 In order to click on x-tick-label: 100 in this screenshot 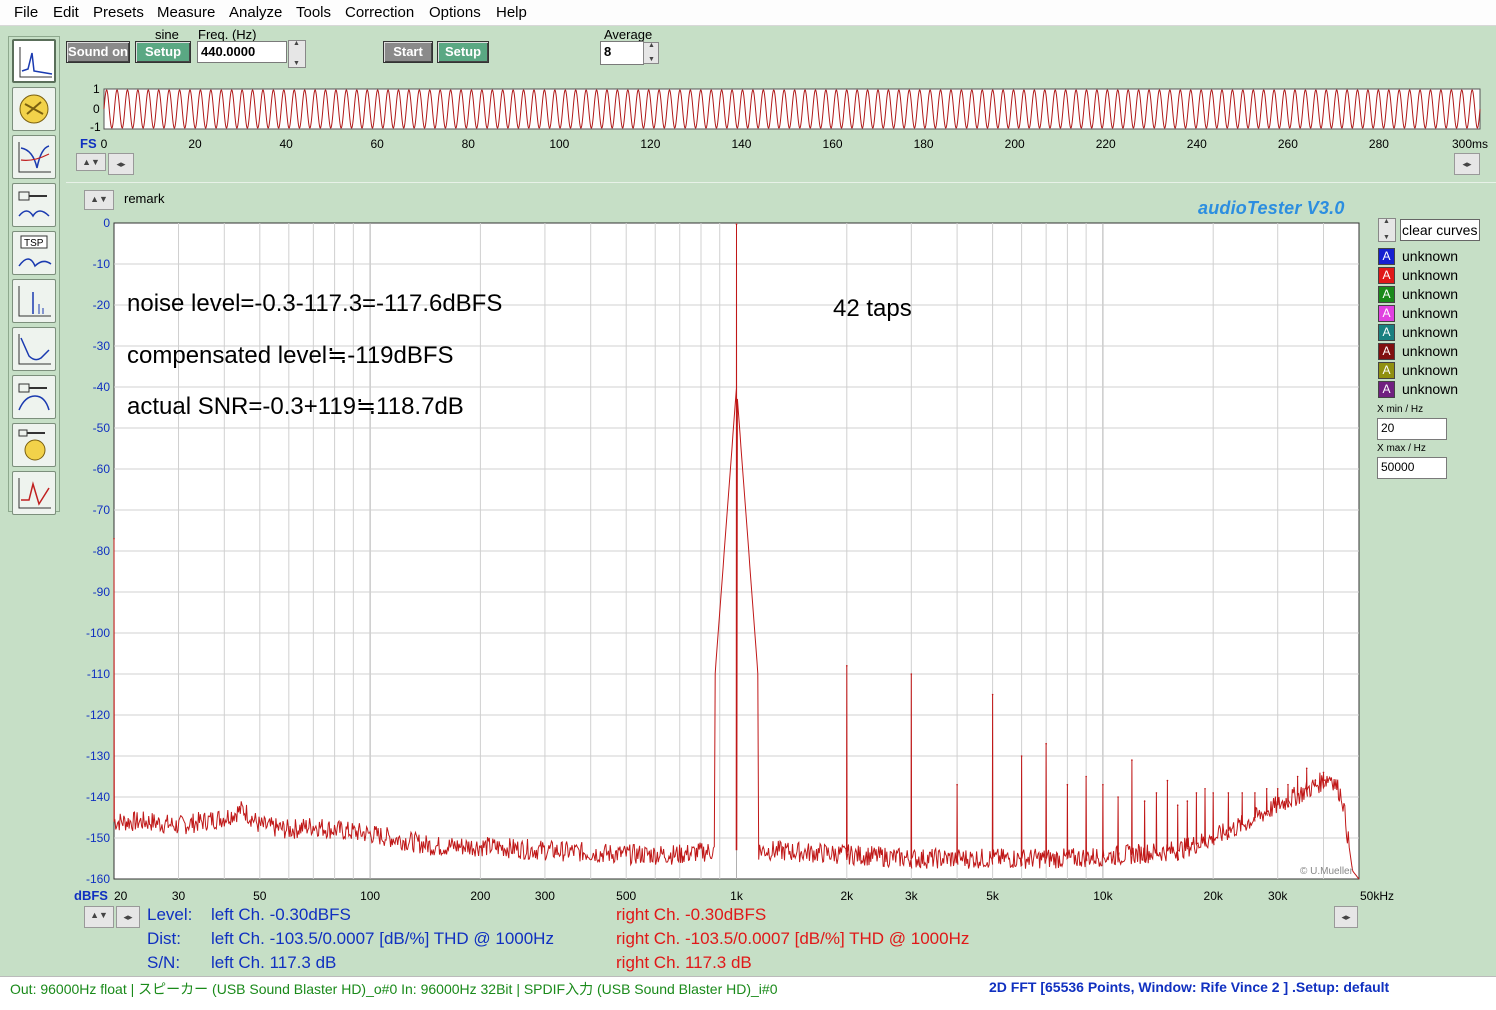, I will do `click(370, 896)`.